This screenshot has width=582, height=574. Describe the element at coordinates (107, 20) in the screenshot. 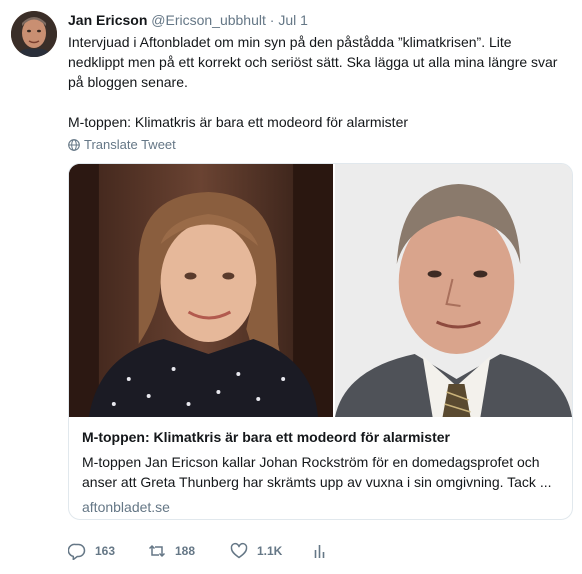

I see `display-name: Jan Ericson` at that location.